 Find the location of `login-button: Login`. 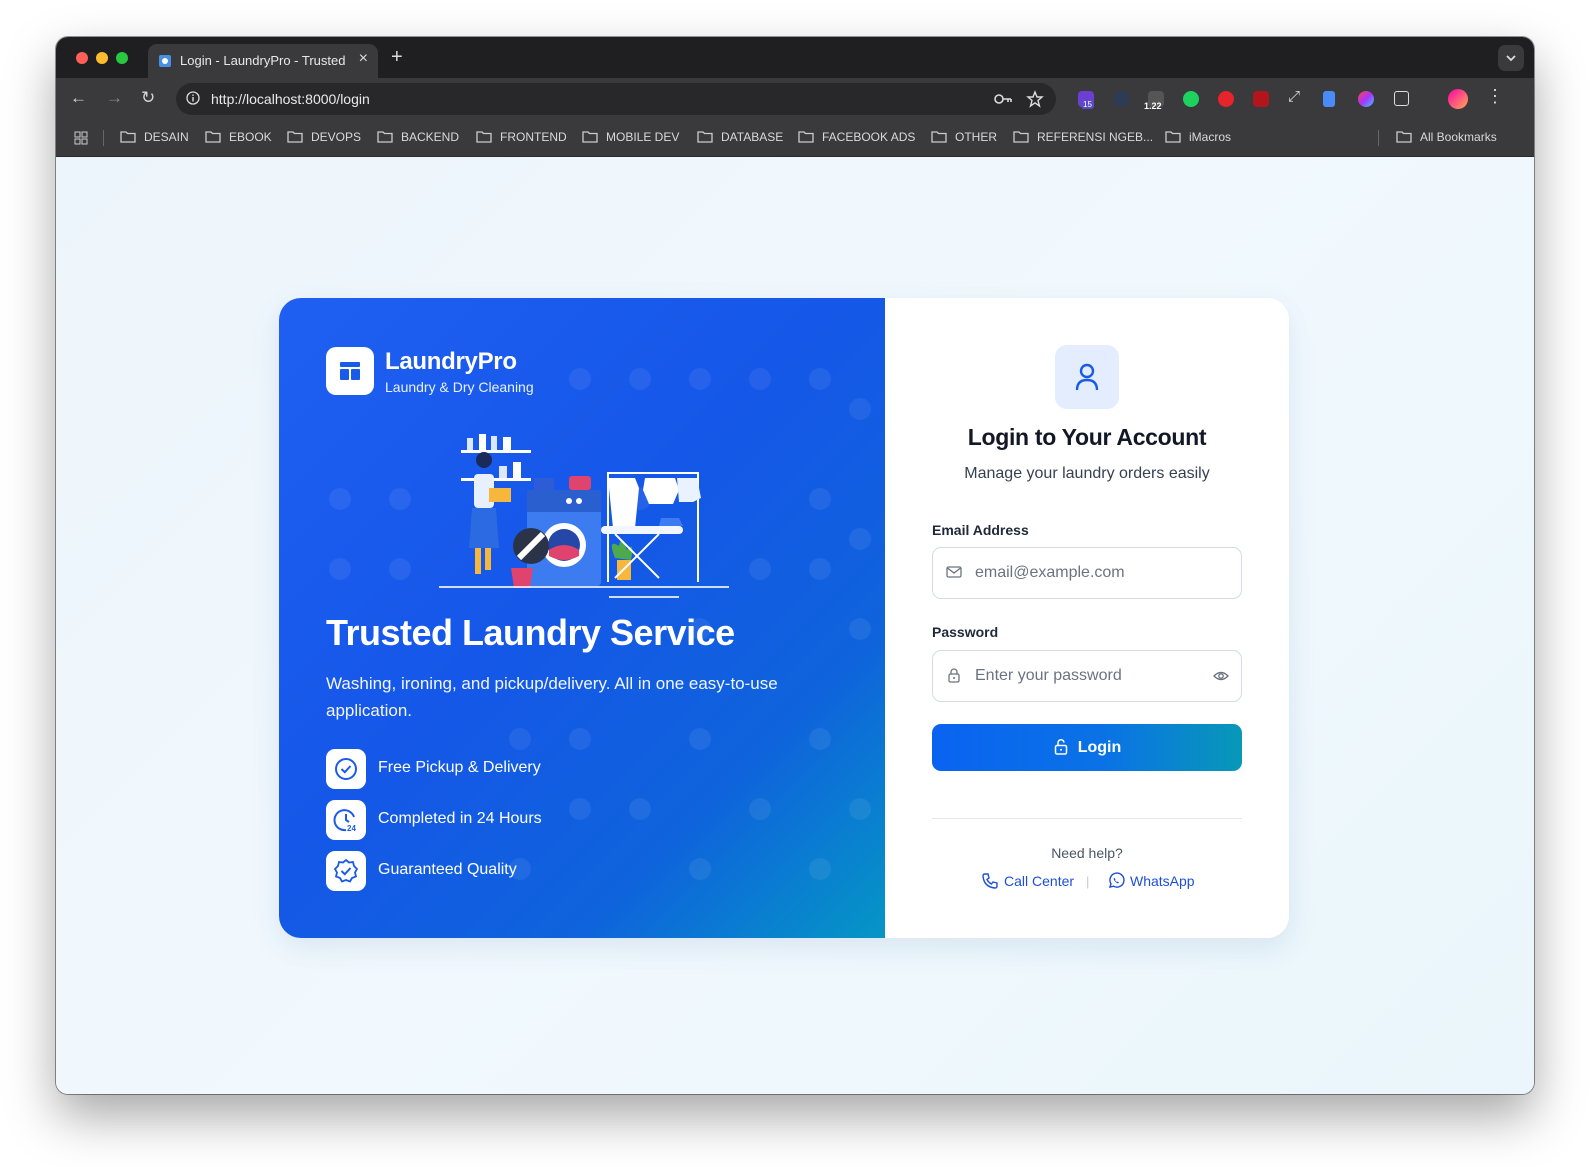

login-button: Login is located at coordinates (1087, 747).